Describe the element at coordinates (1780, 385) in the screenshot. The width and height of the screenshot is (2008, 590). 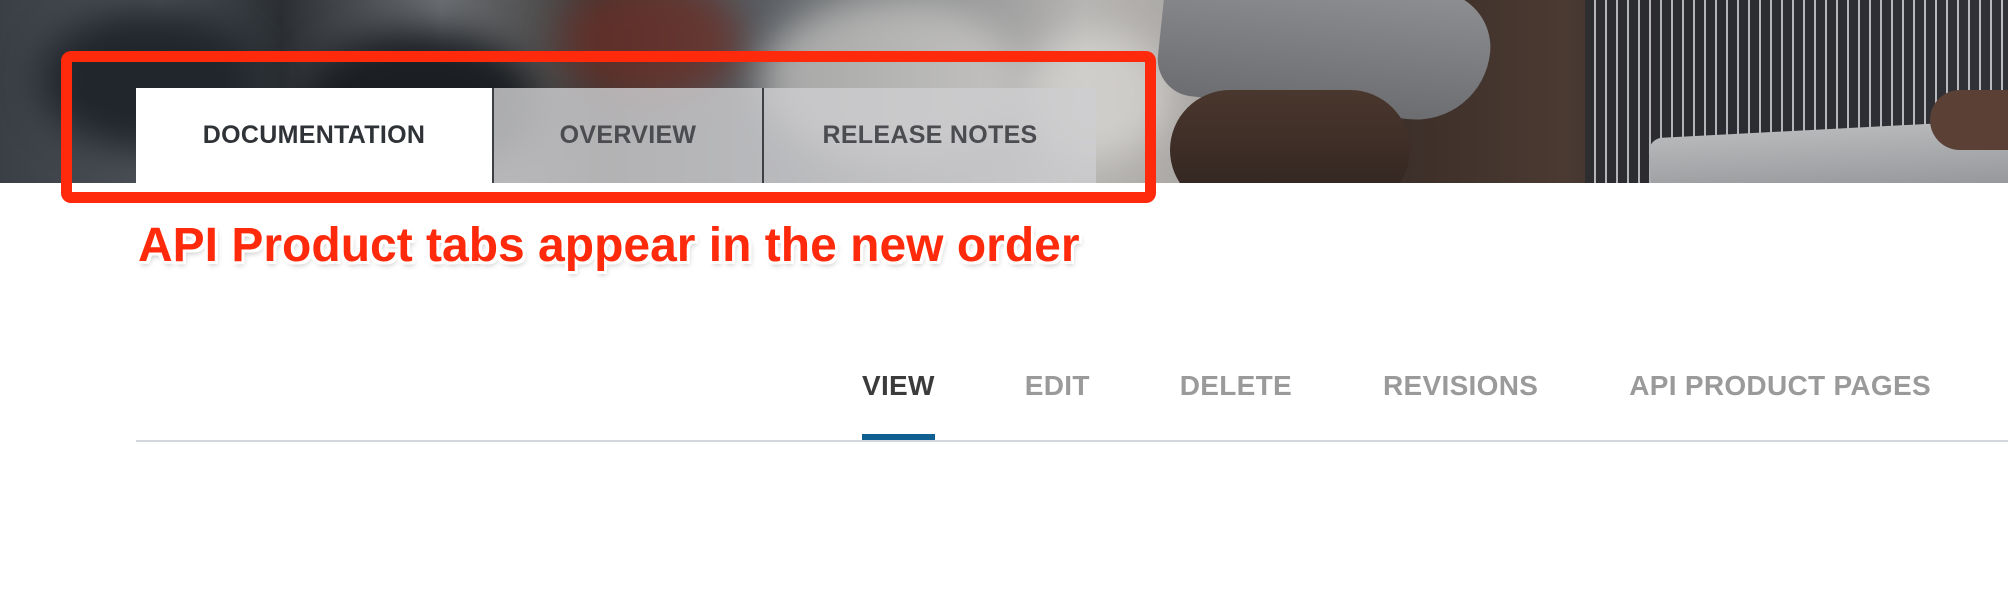
I see `tab-api-product-pages-label: API PRODUCT PAGES` at that location.